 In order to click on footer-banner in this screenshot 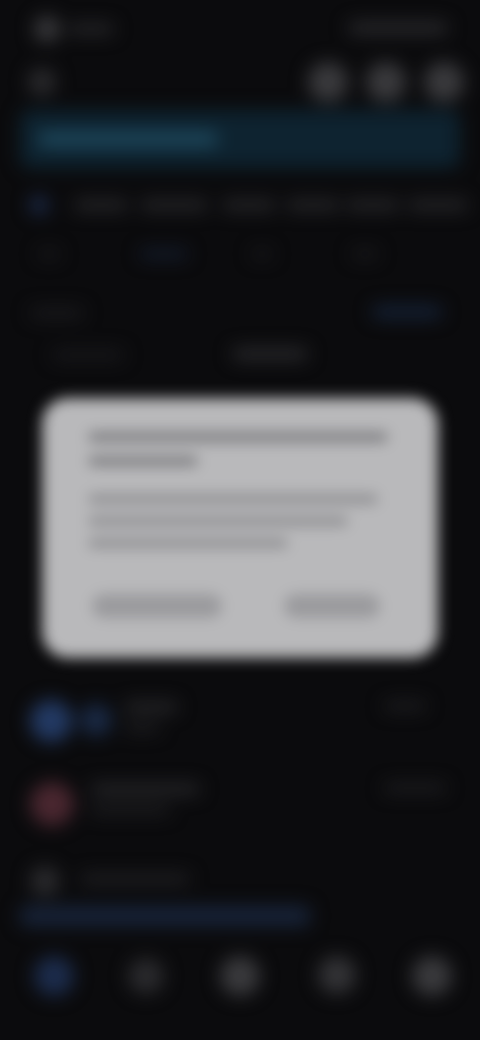, I will do `click(165, 916)`.